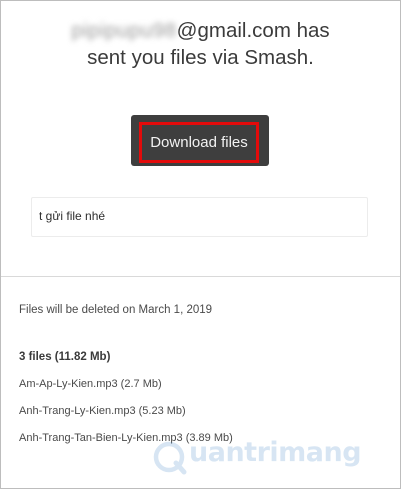  I want to click on title-line-1: pipipupu98@gmail.com has, so click(200, 30).